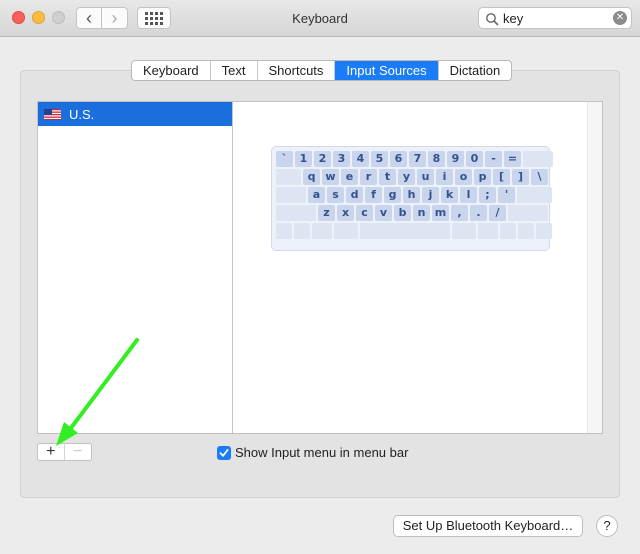 This screenshot has width=640, height=554. What do you see at coordinates (345, 213) in the screenshot?
I see `keyboard-key: x` at bounding box center [345, 213].